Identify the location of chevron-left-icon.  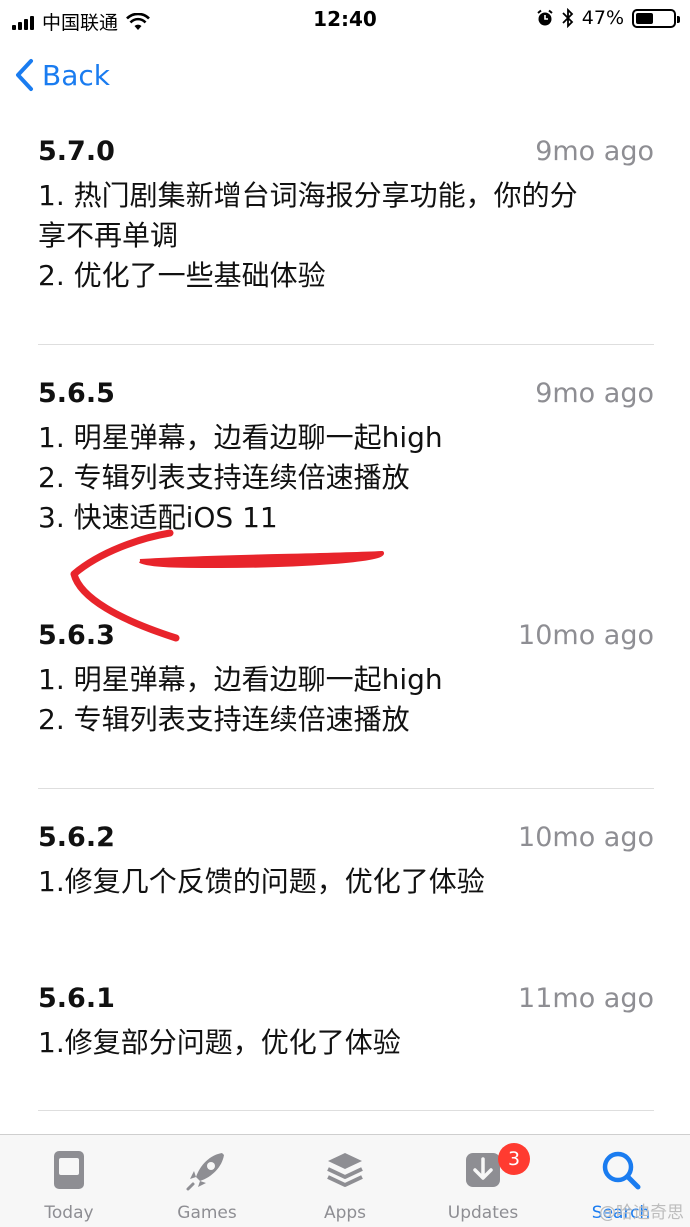
(24, 75).